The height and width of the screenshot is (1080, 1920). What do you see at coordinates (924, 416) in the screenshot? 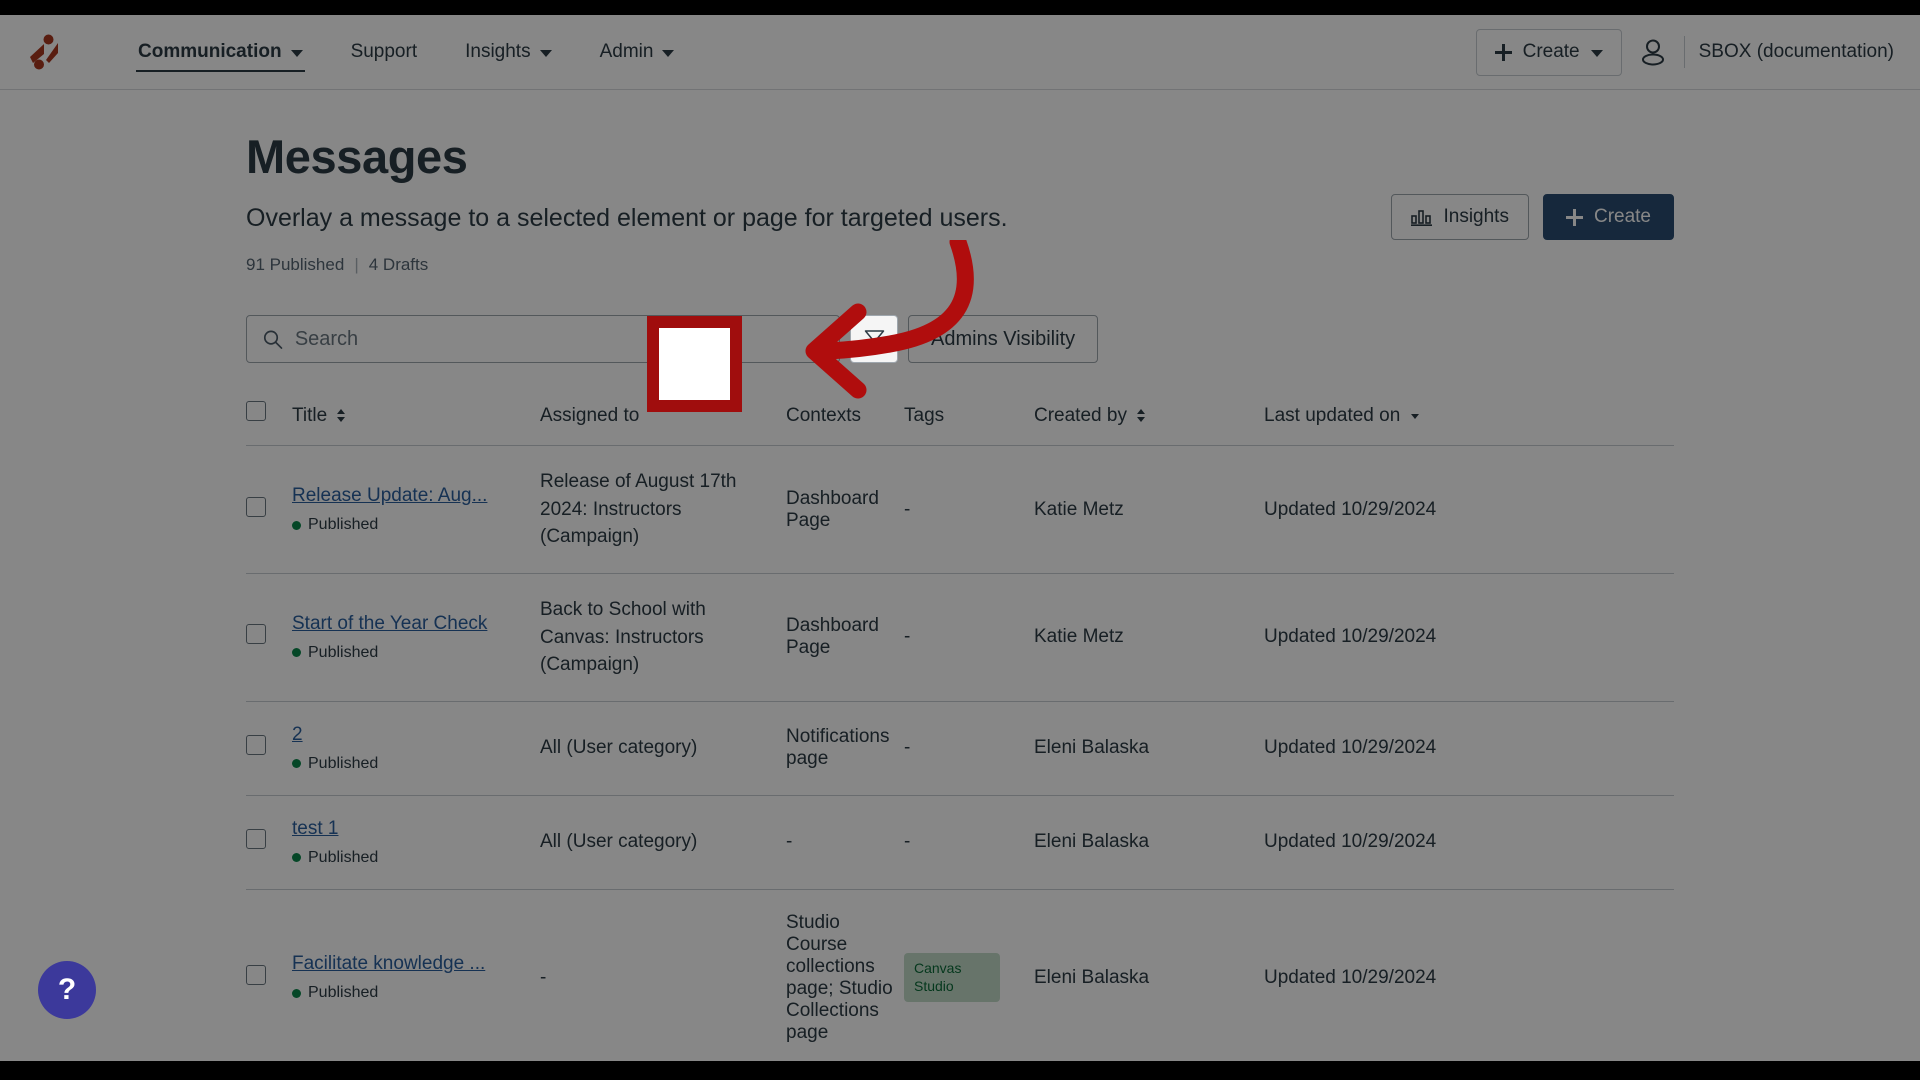
I see `th-tags-label: Tags` at bounding box center [924, 416].